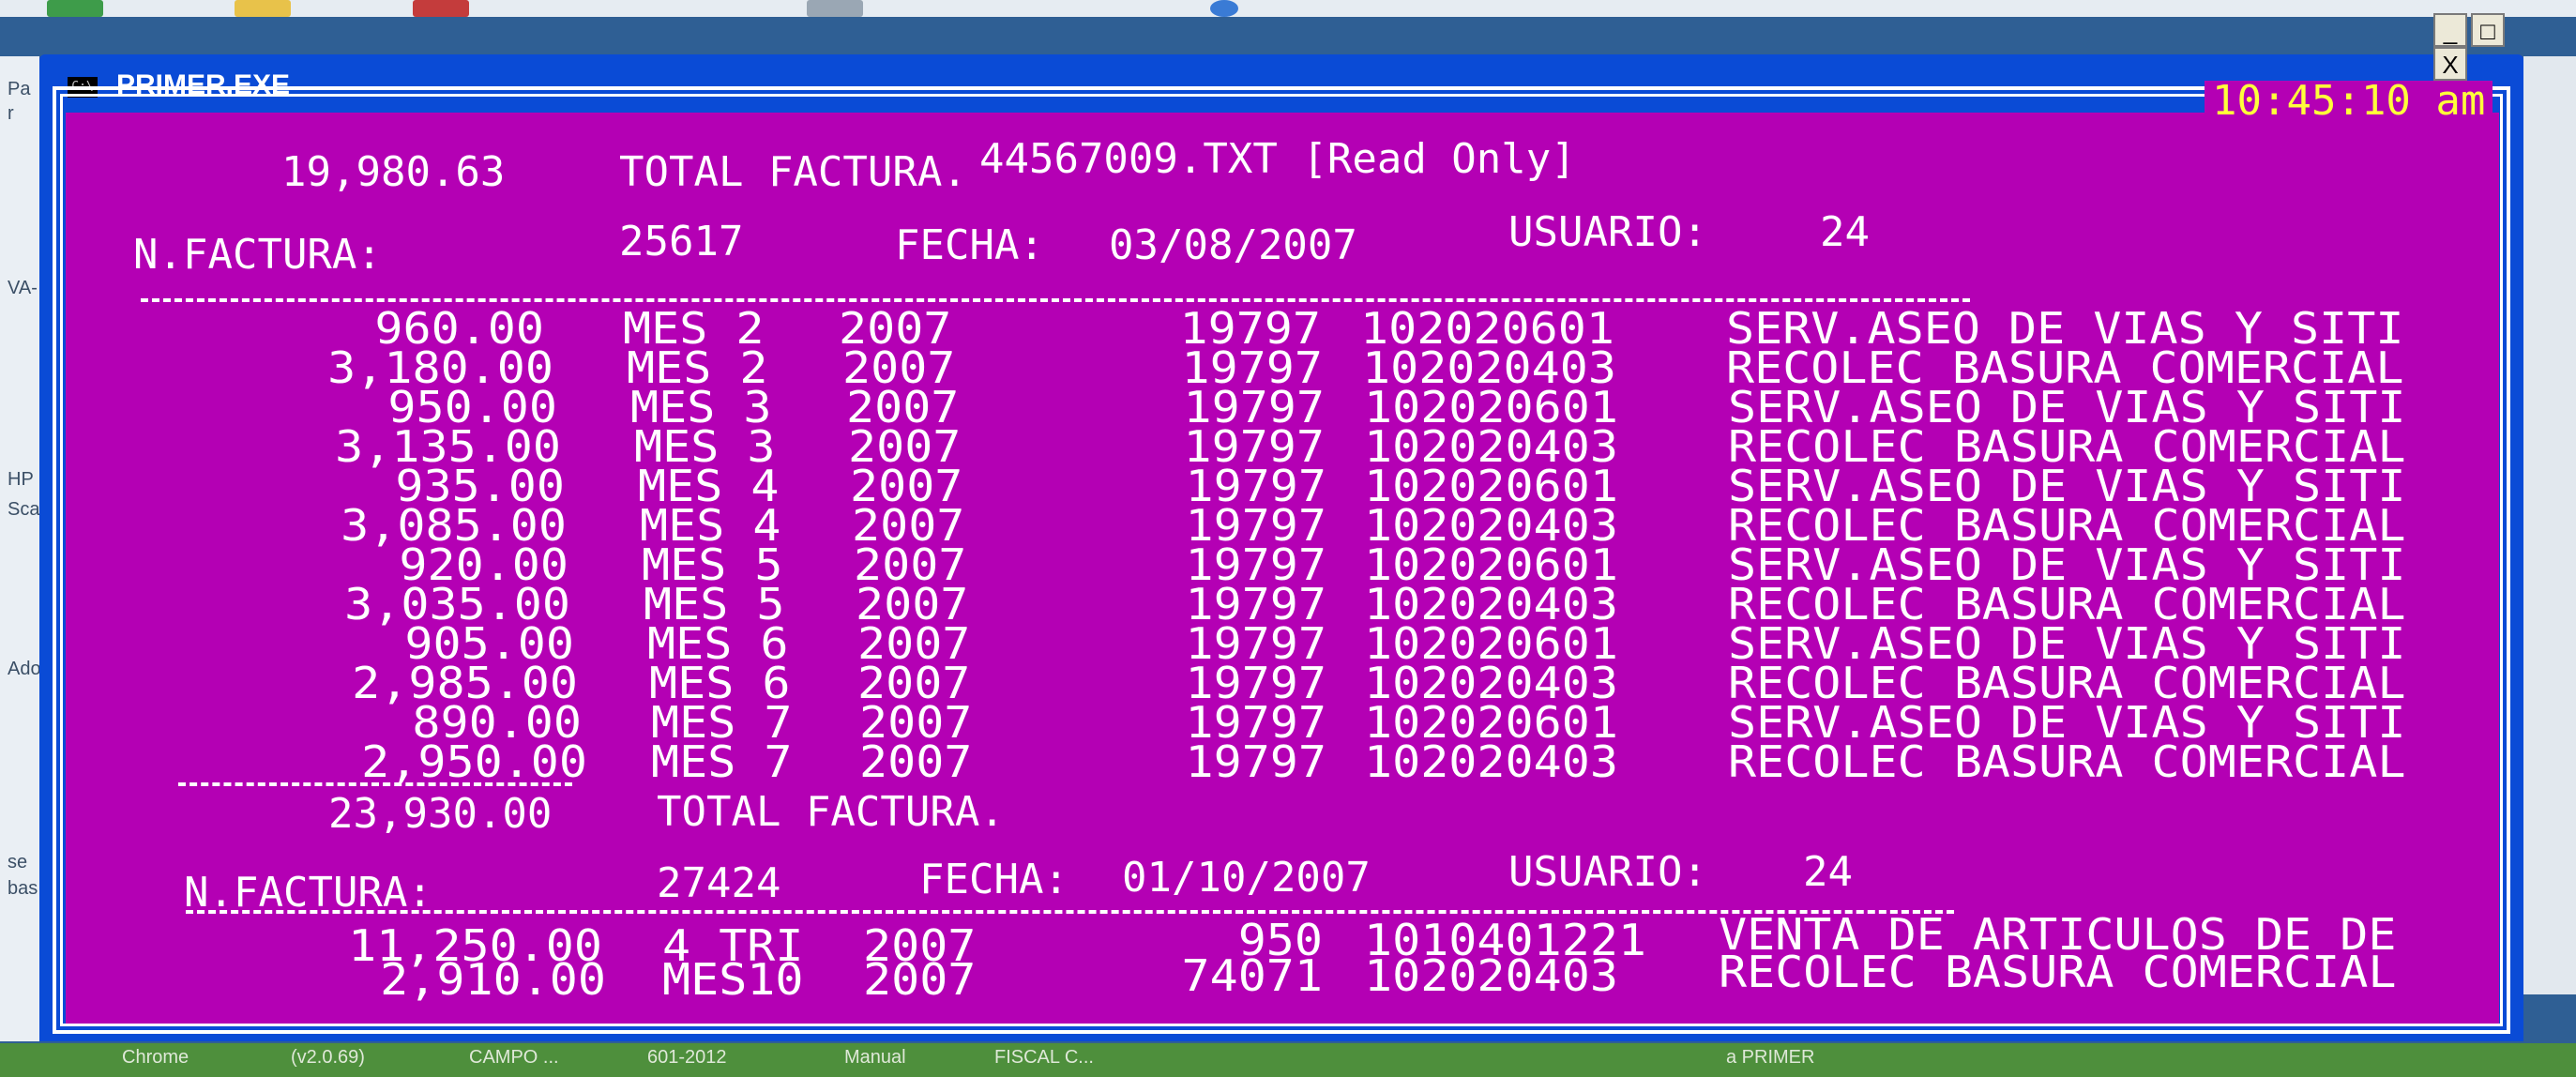  I want to click on row-amount: 3,180.00, so click(440, 367).